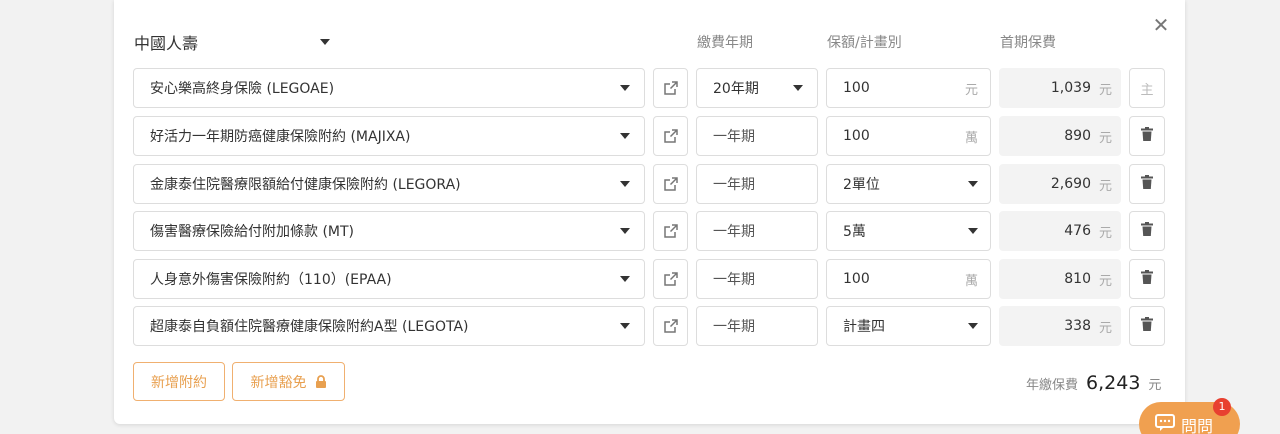  I want to click on plan-row: 好活力一年期防癌健康保險附約 (MAJIXA) 一年期 100 萬 890 元, so click(640, 136).